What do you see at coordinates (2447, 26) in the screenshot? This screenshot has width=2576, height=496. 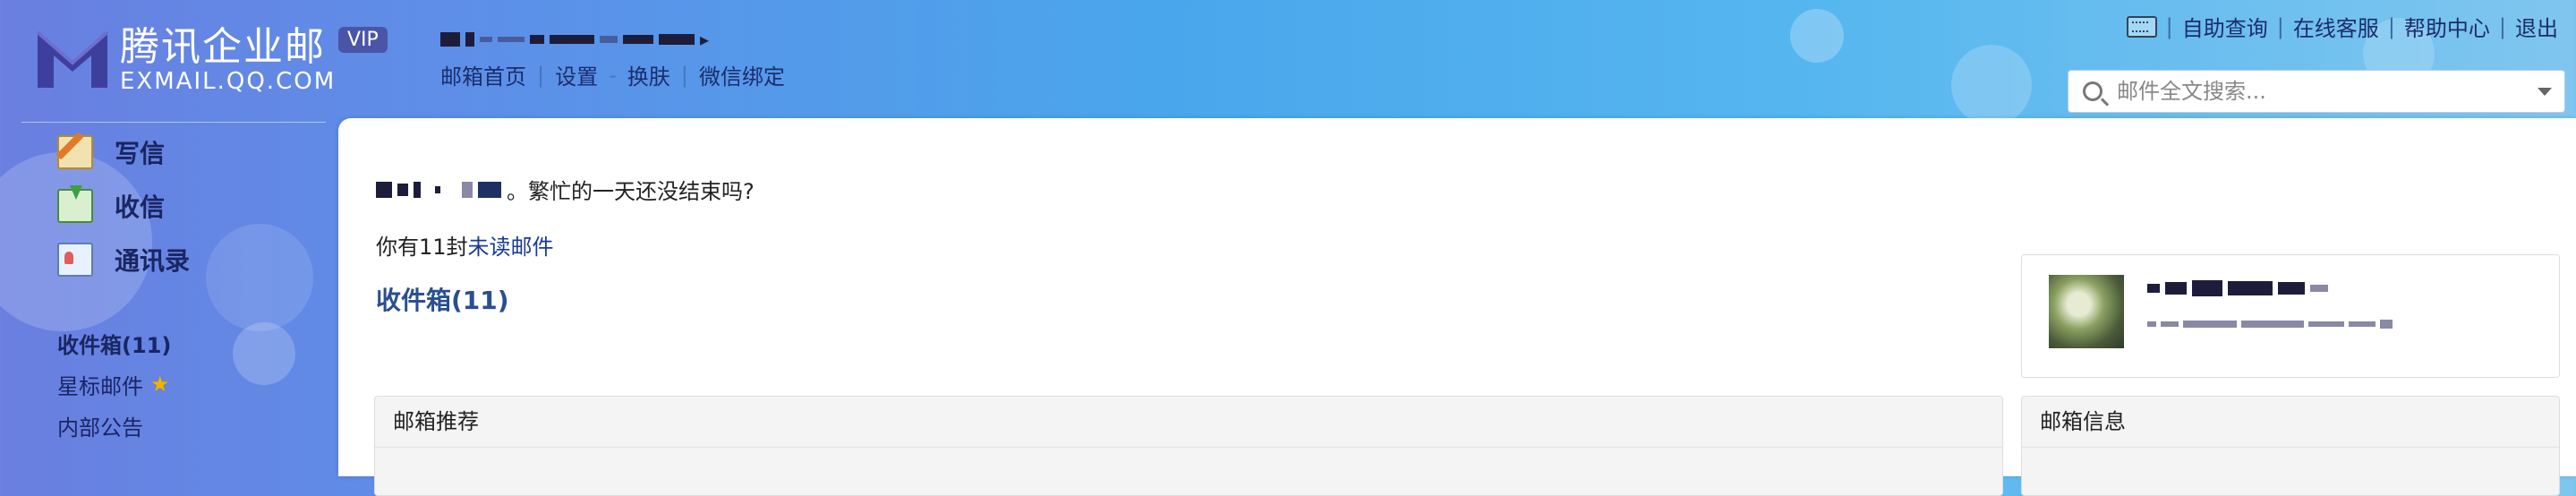 I see `link-help-center: 帮助中心` at bounding box center [2447, 26].